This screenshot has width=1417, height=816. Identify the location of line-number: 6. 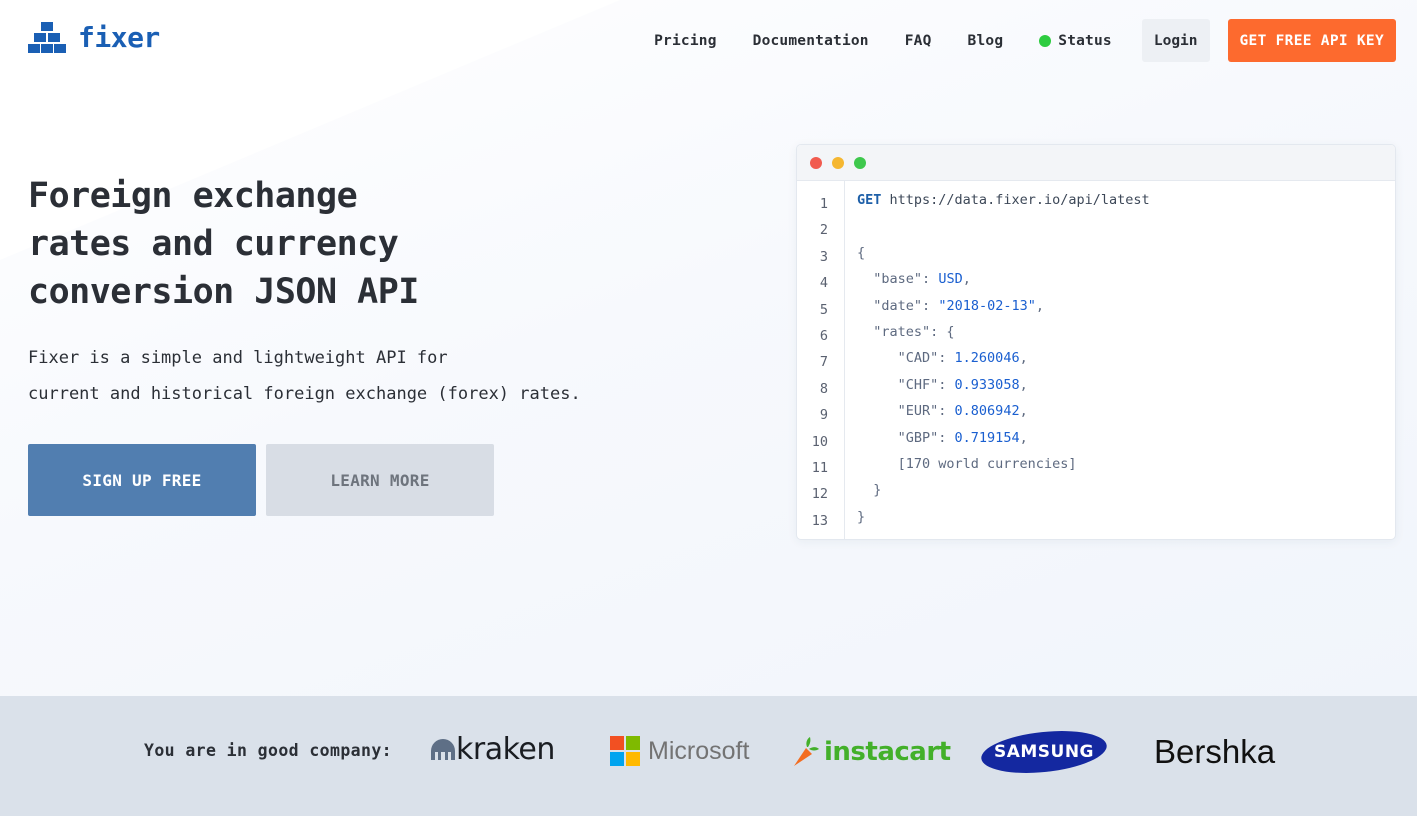
(823, 335).